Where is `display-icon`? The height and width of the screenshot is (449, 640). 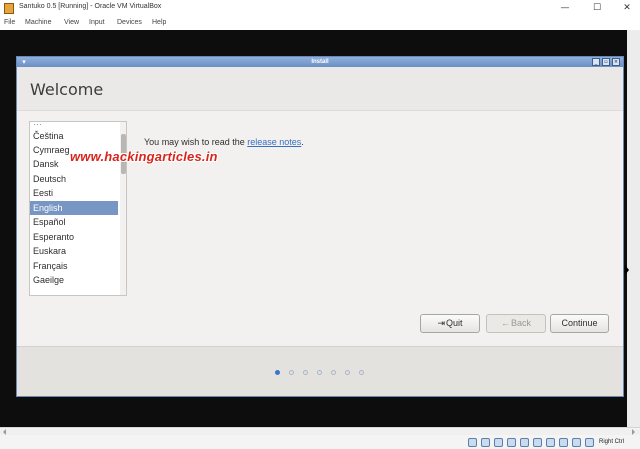 display-icon is located at coordinates (550, 442).